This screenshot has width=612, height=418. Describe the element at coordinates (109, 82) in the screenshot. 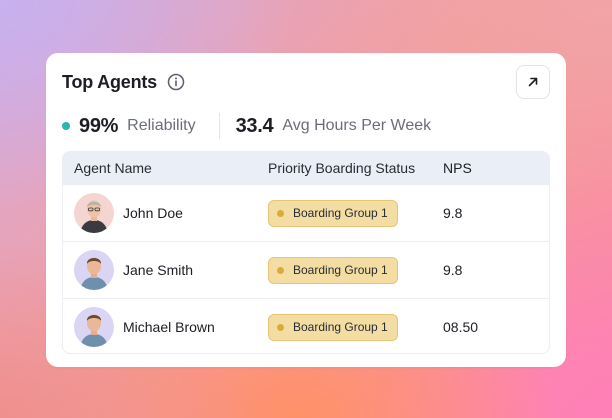

I see `card-title: Top Agents` at that location.